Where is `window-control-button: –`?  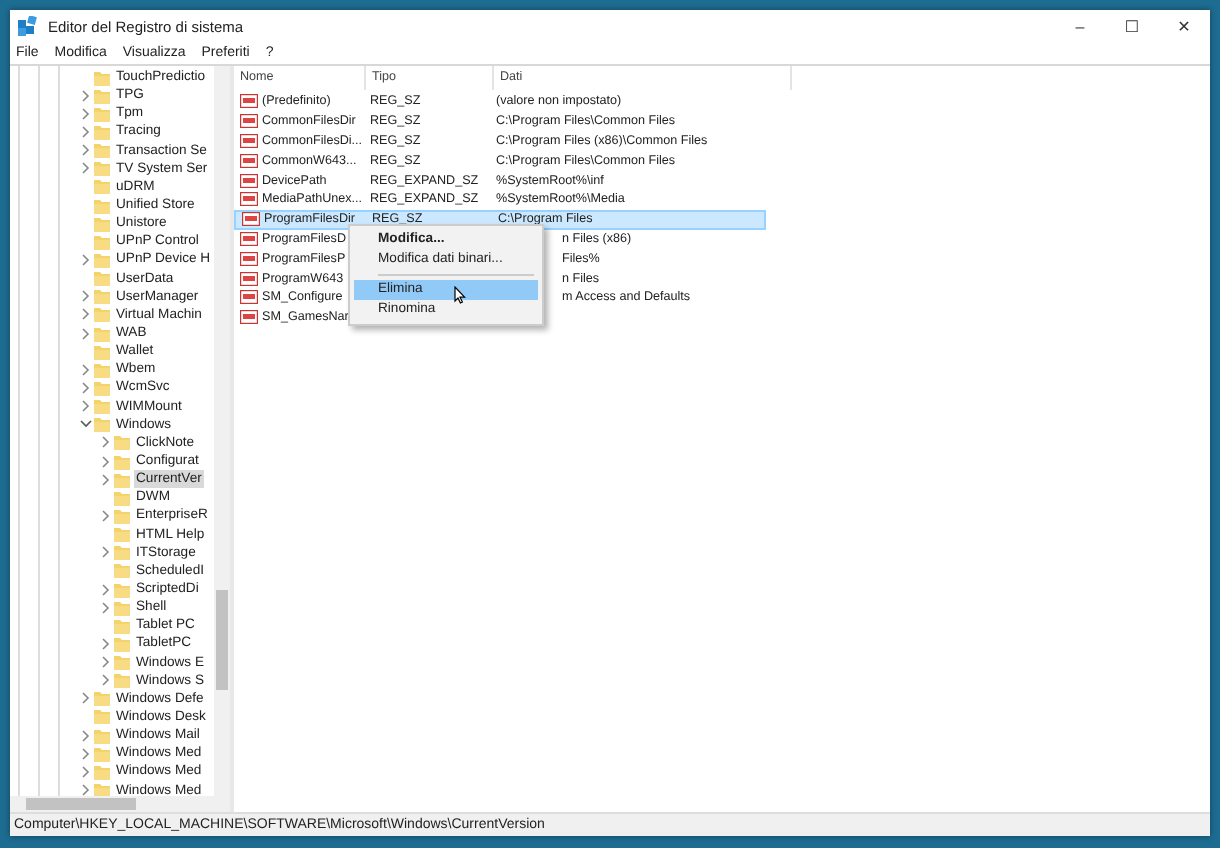
window-control-button: – is located at coordinates (1080, 26).